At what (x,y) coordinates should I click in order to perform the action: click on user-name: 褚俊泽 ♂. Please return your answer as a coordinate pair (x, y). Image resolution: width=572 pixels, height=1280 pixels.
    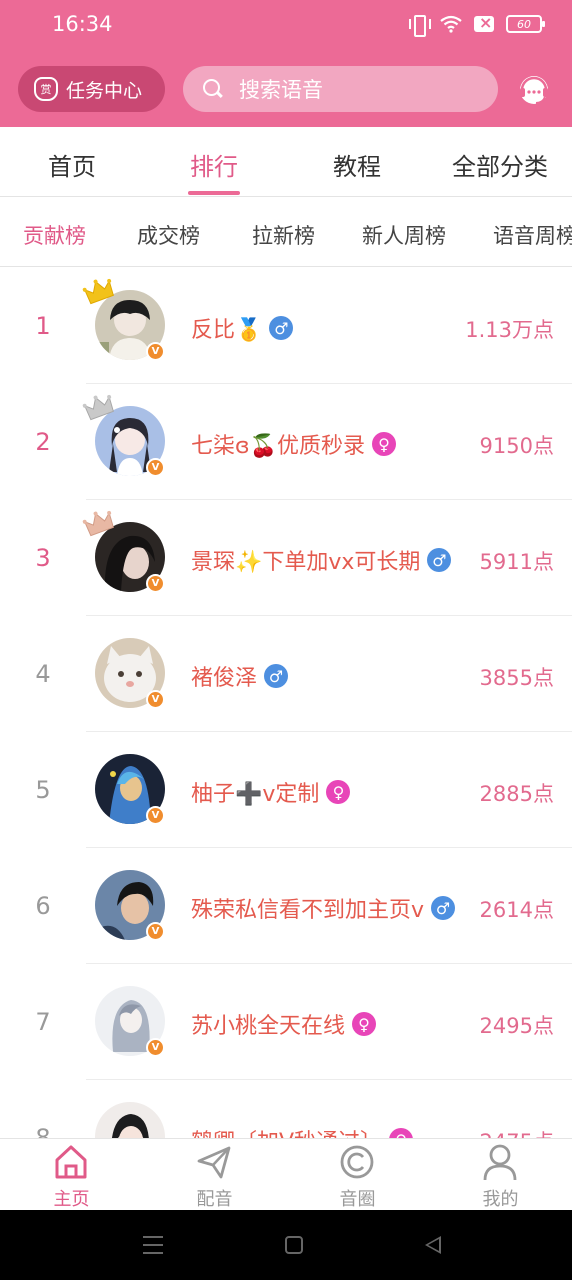
    Looking at the image, I should click on (240, 676).